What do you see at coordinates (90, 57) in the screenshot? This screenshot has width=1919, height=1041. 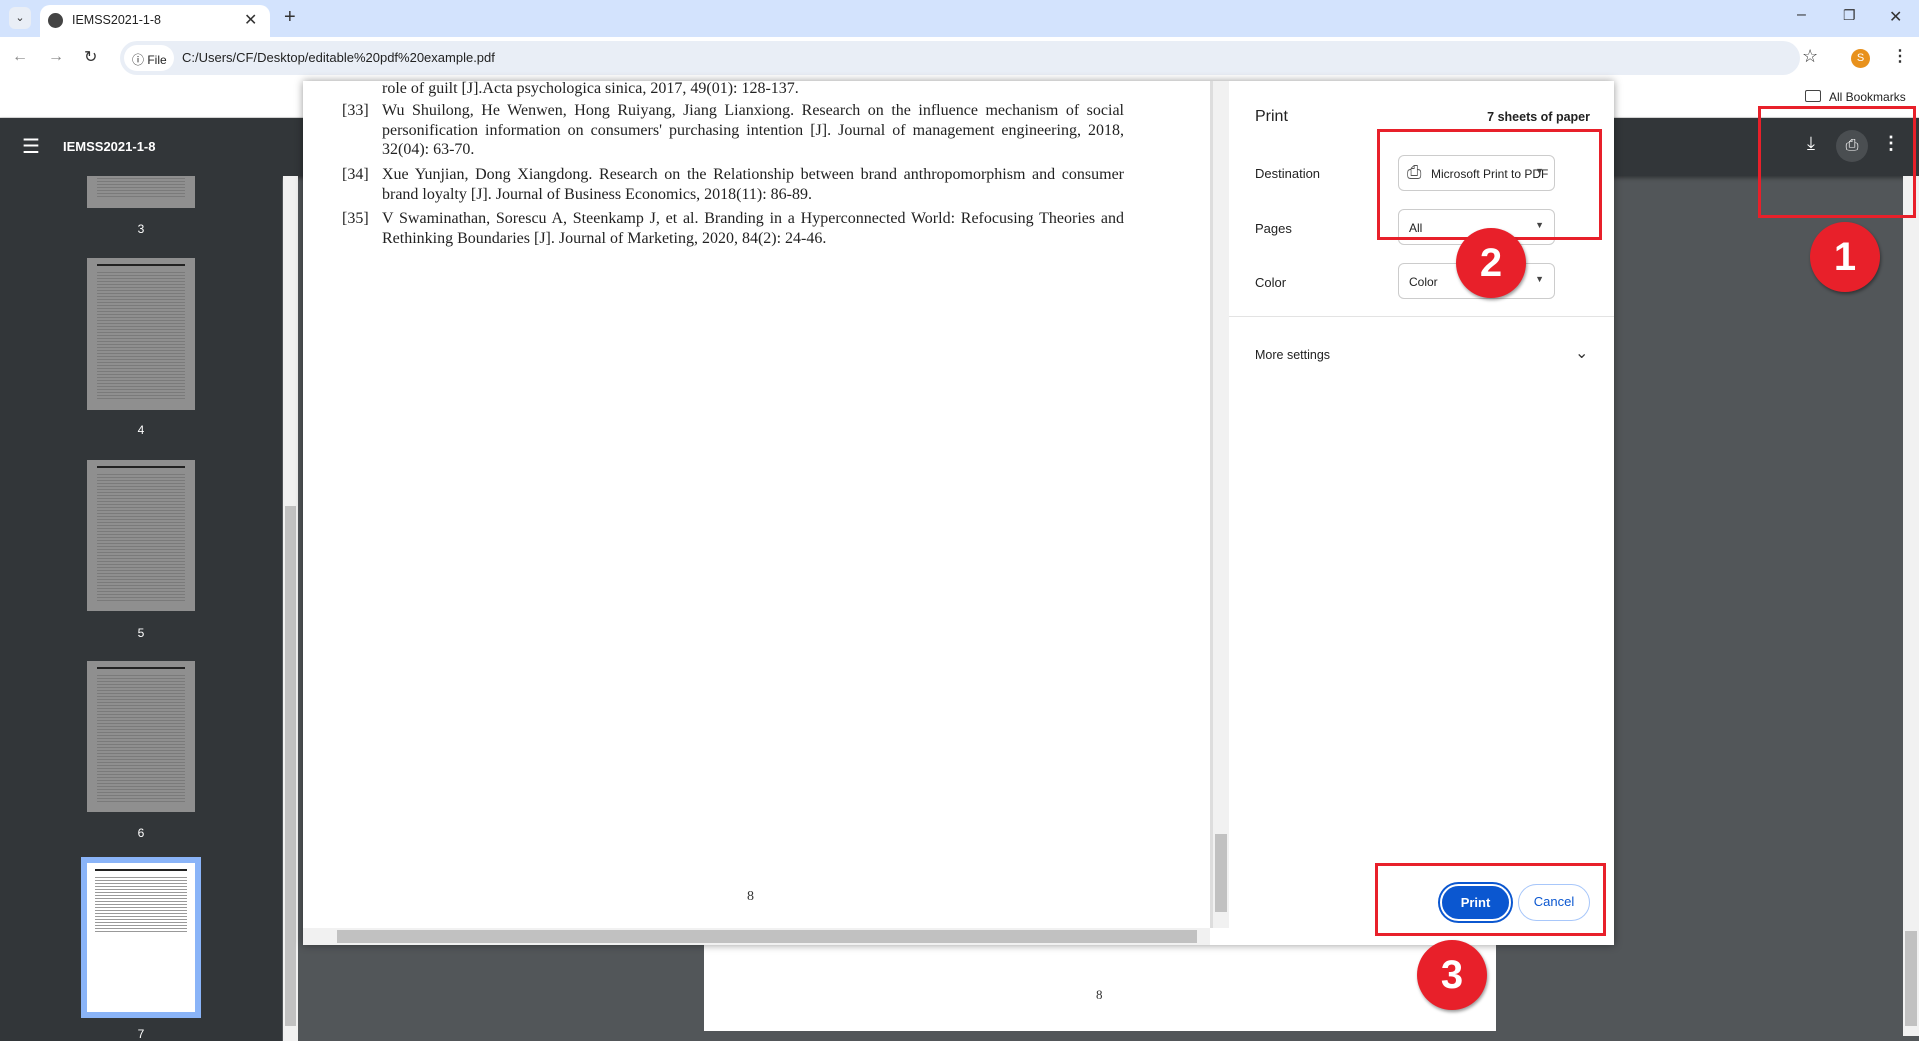 I see `reload-icon: ↻` at bounding box center [90, 57].